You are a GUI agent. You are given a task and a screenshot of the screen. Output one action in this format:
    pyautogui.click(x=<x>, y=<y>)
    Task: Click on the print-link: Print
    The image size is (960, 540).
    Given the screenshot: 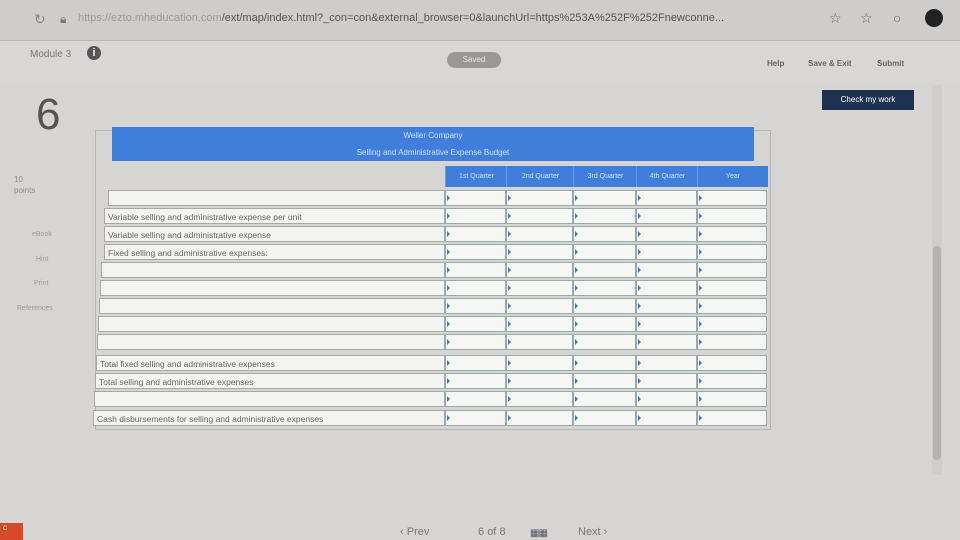 What is the action you would take?
    pyautogui.click(x=41, y=283)
    